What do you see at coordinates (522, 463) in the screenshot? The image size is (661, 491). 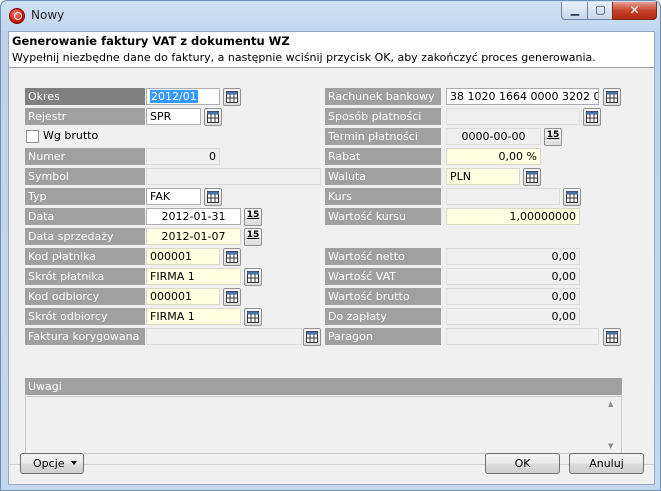 I see `ok-button: OK` at bounding box center [522, 463].